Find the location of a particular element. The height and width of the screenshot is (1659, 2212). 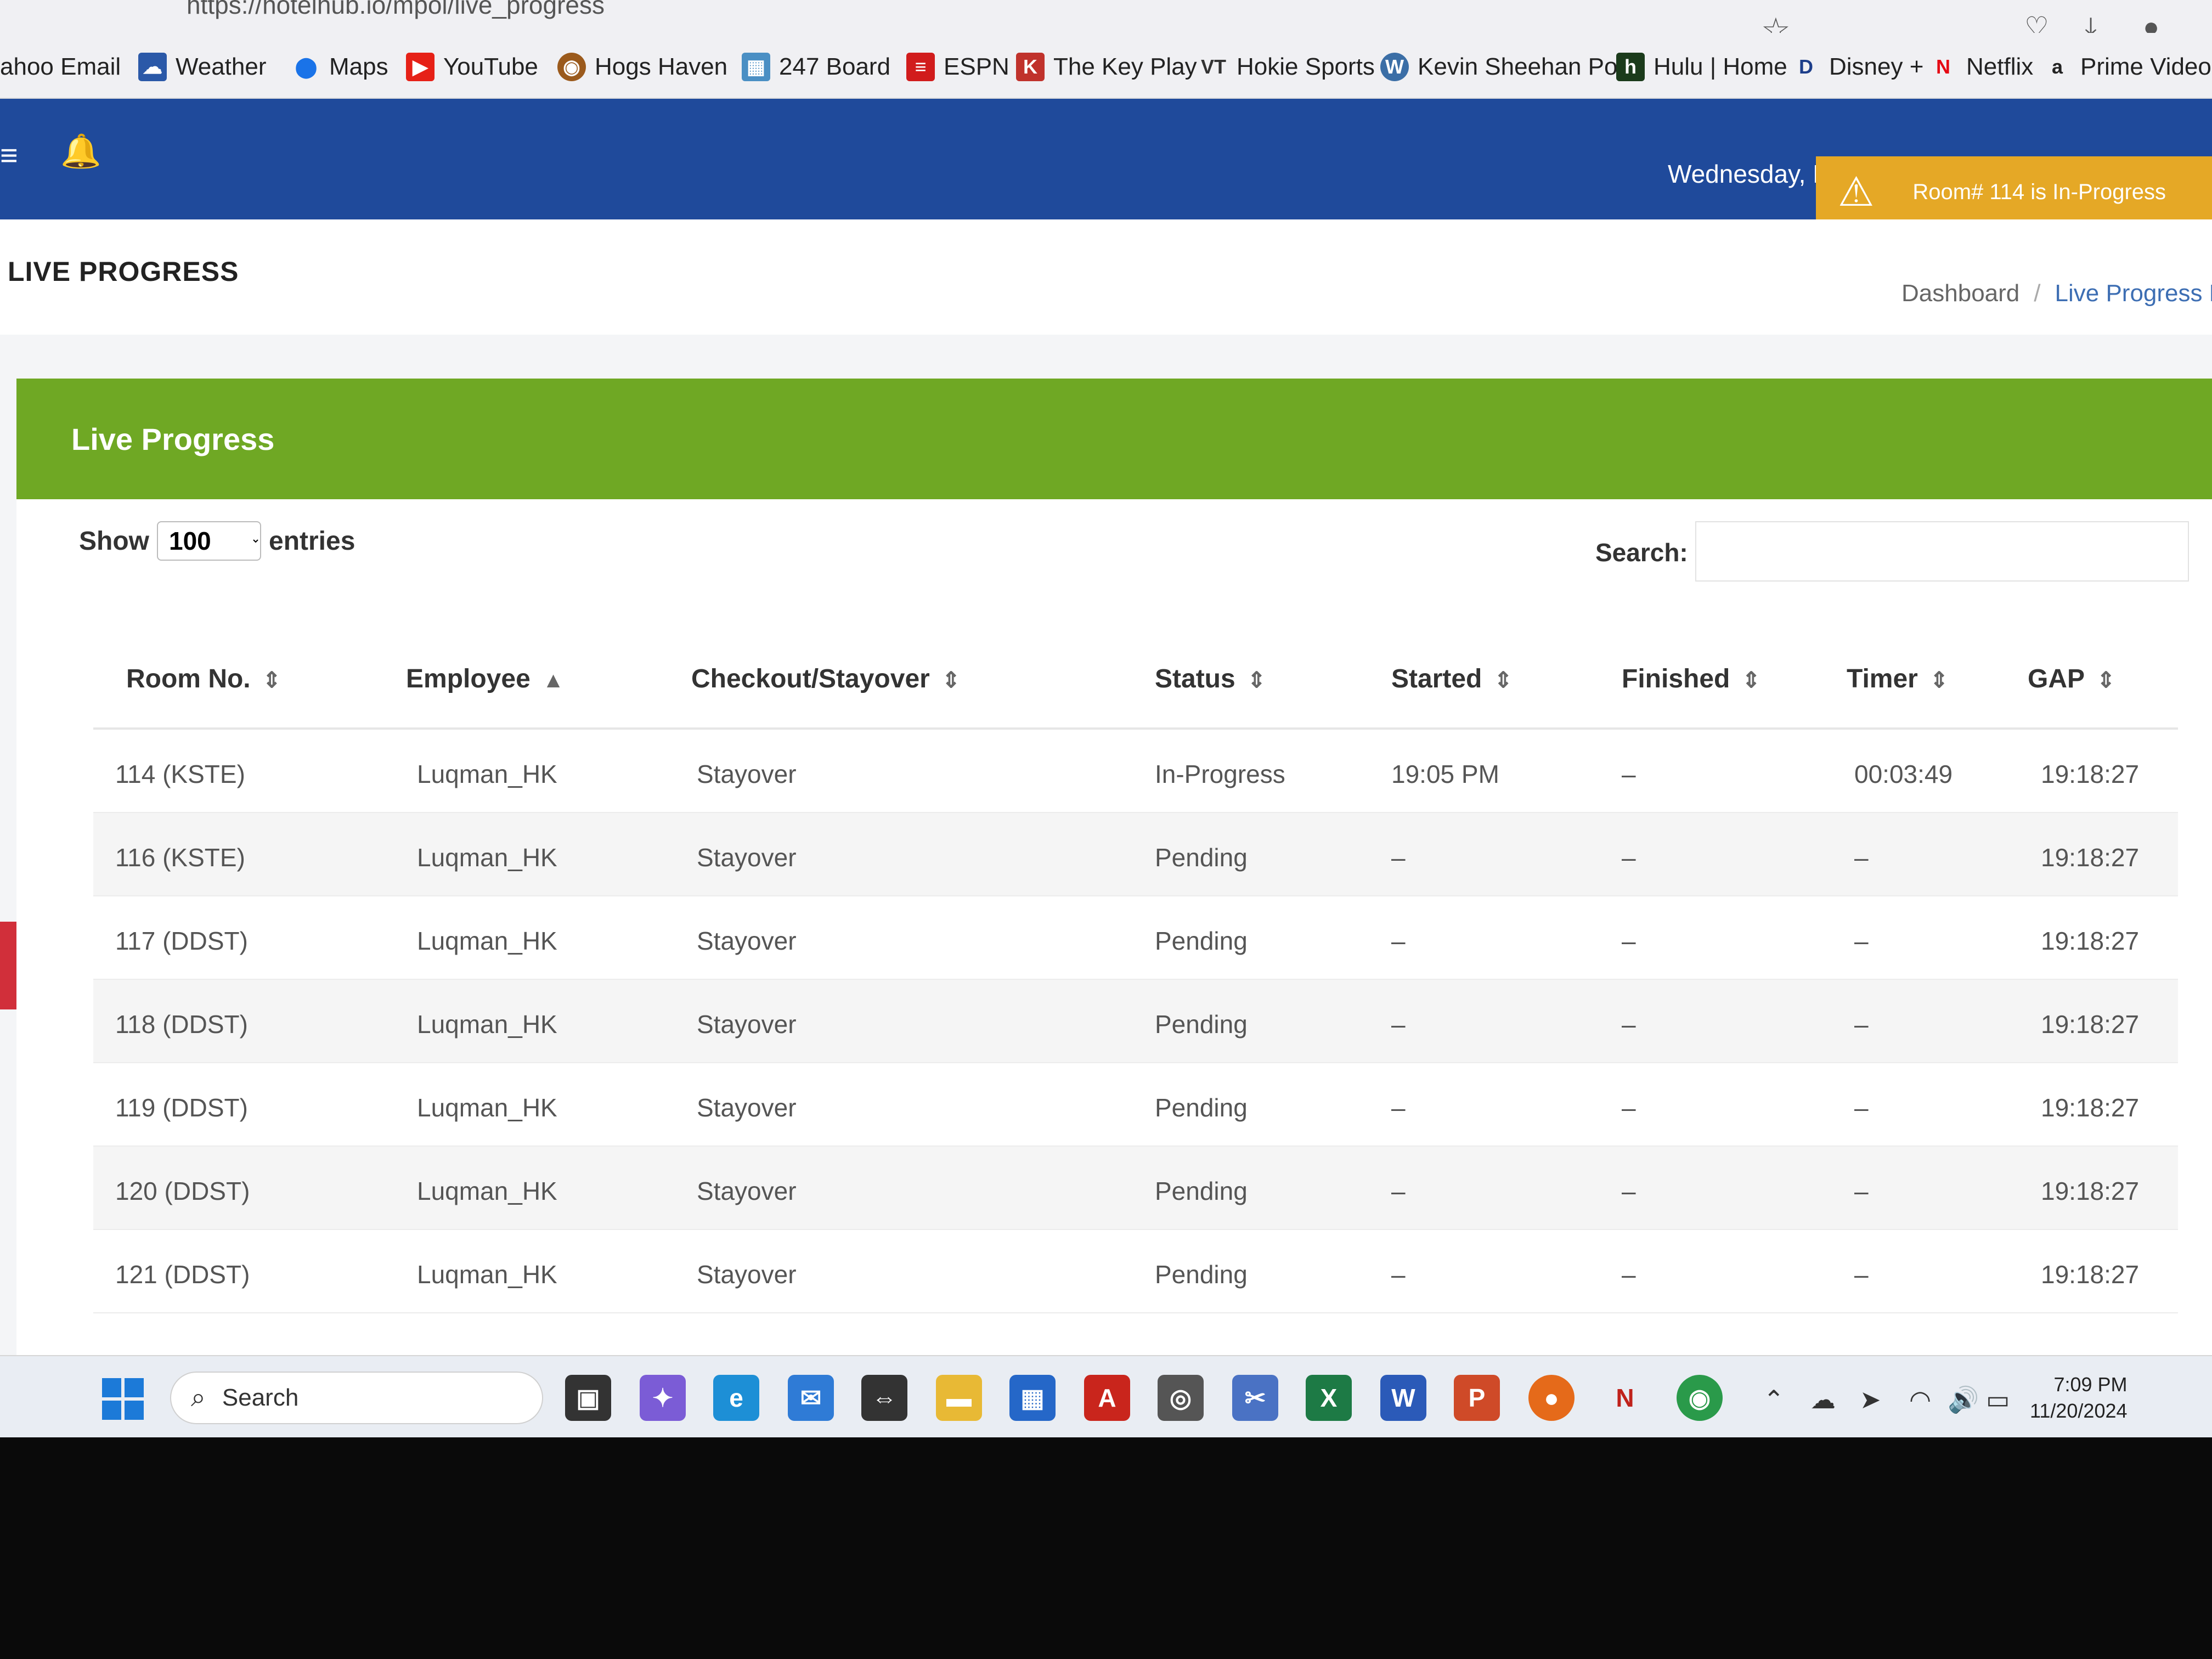

bookmark-espn: ≡ ESPN is located at coordinates (957, 66).